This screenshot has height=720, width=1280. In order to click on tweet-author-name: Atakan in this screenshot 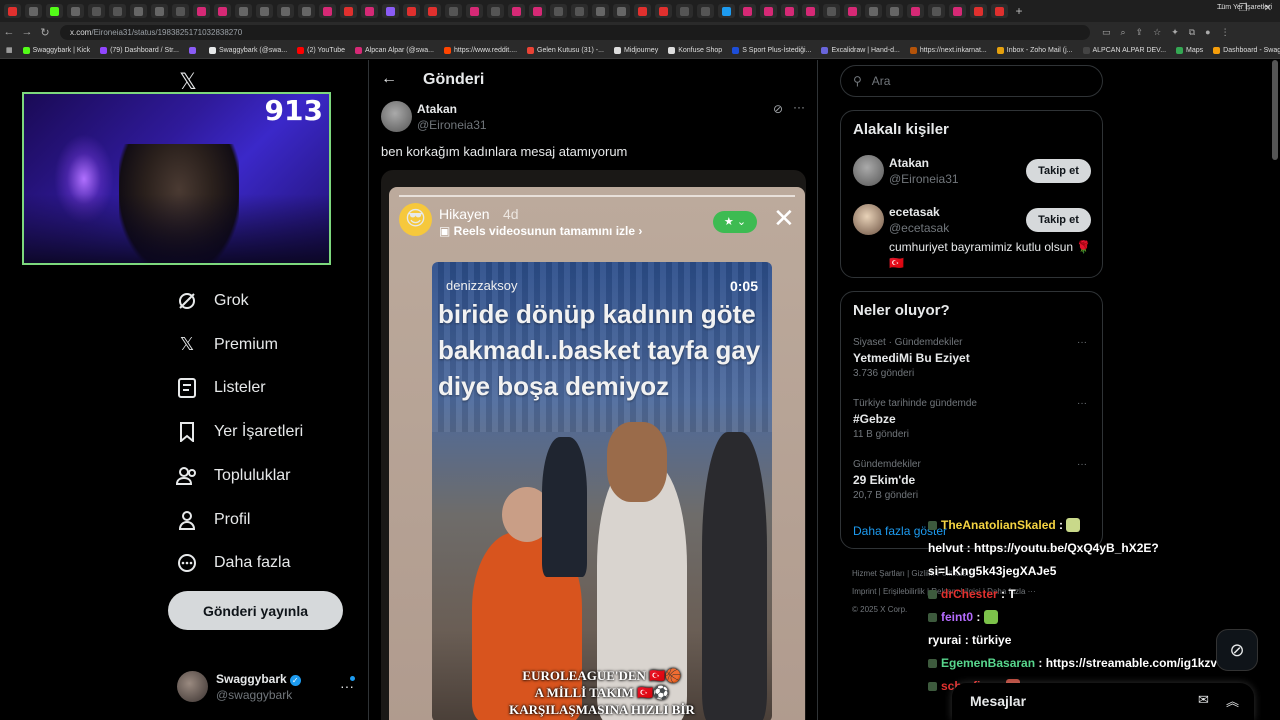, I will do `click(437, 109)`.